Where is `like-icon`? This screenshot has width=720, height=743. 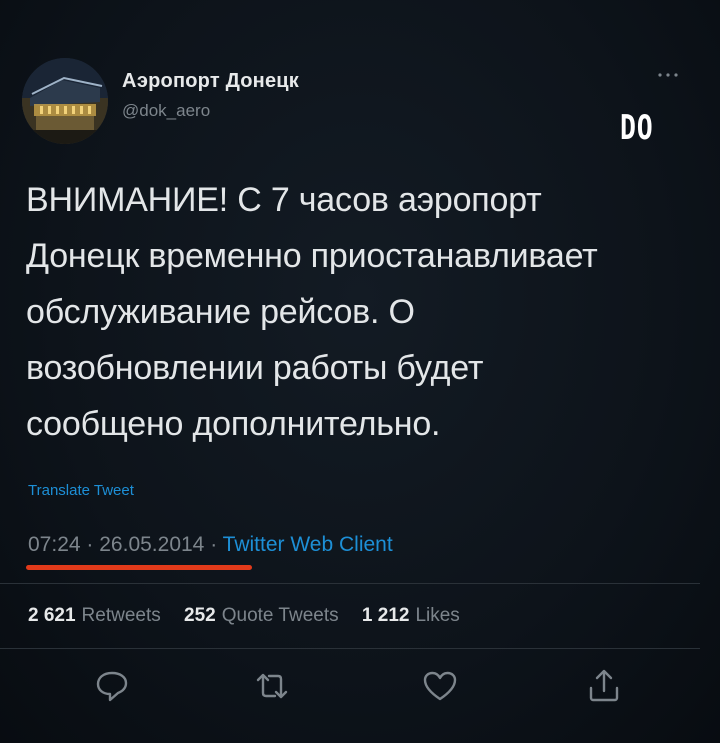
like-icon is located at coordinates (440, 686).